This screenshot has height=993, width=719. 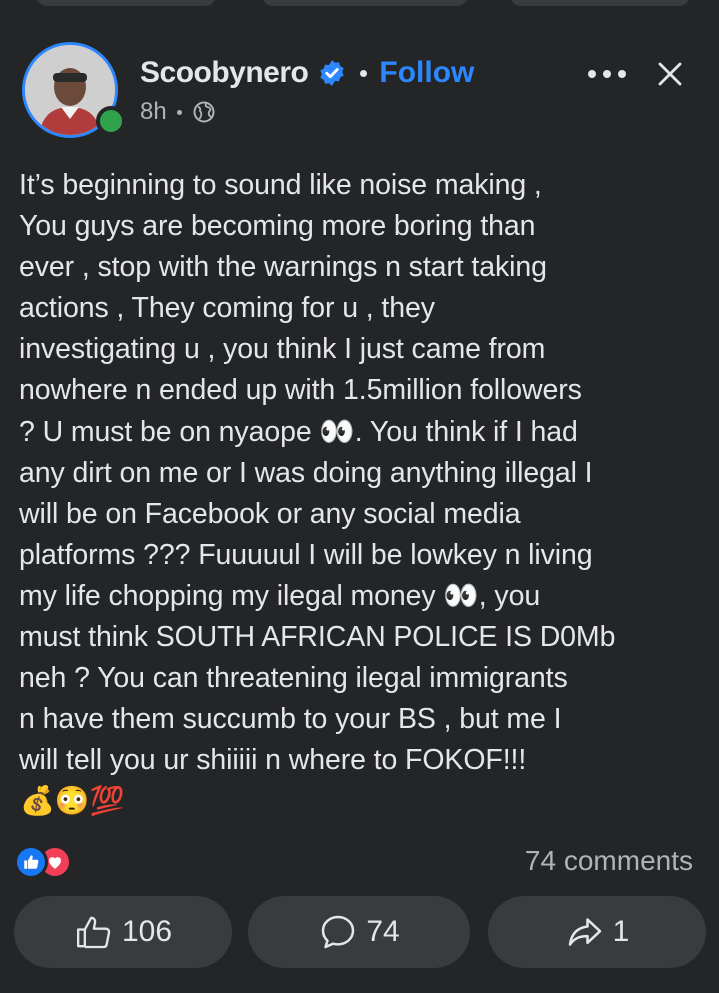 I want to click on like-button: 106, so click(x=123, y=932).